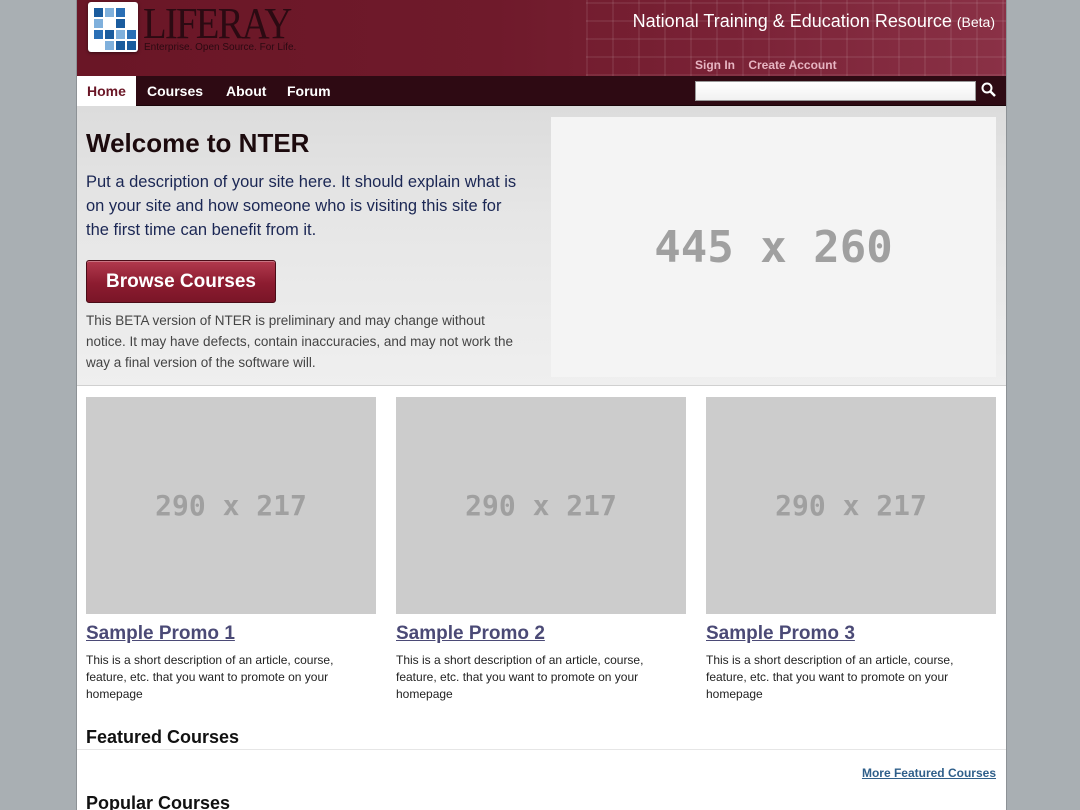 The width and height of the screenshot is (1080, 810). Describe the element at coordinates (106, 91) in the screenshot. I see `nav-item-home: Home` at that location.